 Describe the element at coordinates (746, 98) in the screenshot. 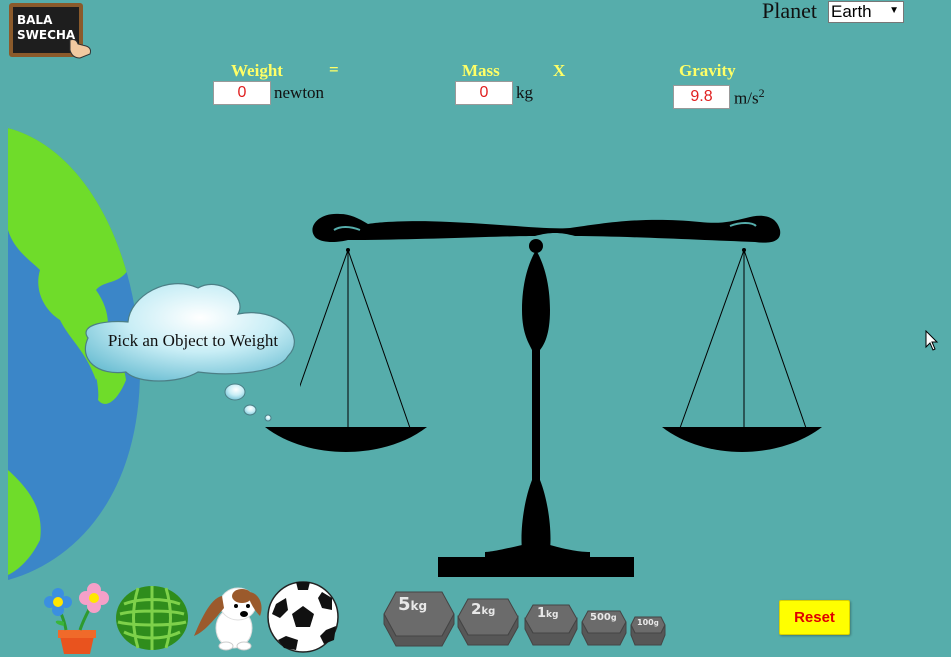

I see `gravity-unit-text: m/s` at that location.